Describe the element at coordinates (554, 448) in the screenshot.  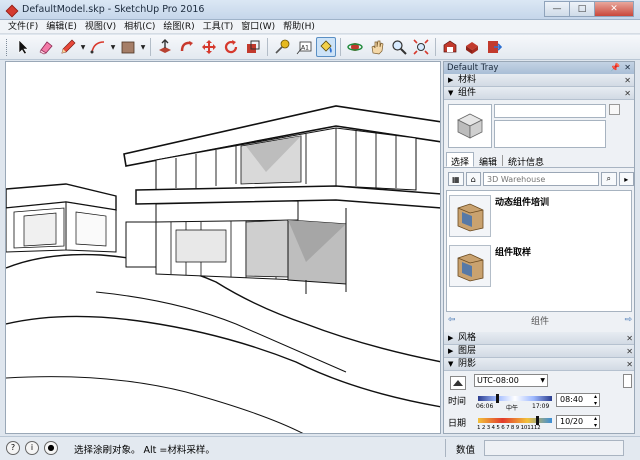
I see `measurements-input` at that location.